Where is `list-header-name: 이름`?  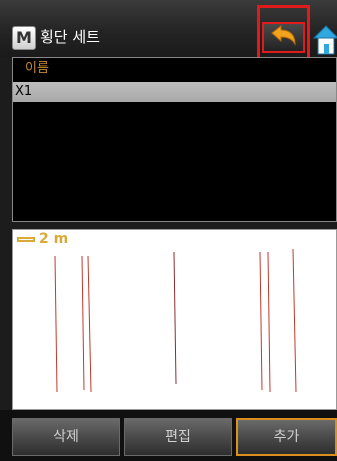
list-header-name: 이름 is located at coordinates (37, 68).